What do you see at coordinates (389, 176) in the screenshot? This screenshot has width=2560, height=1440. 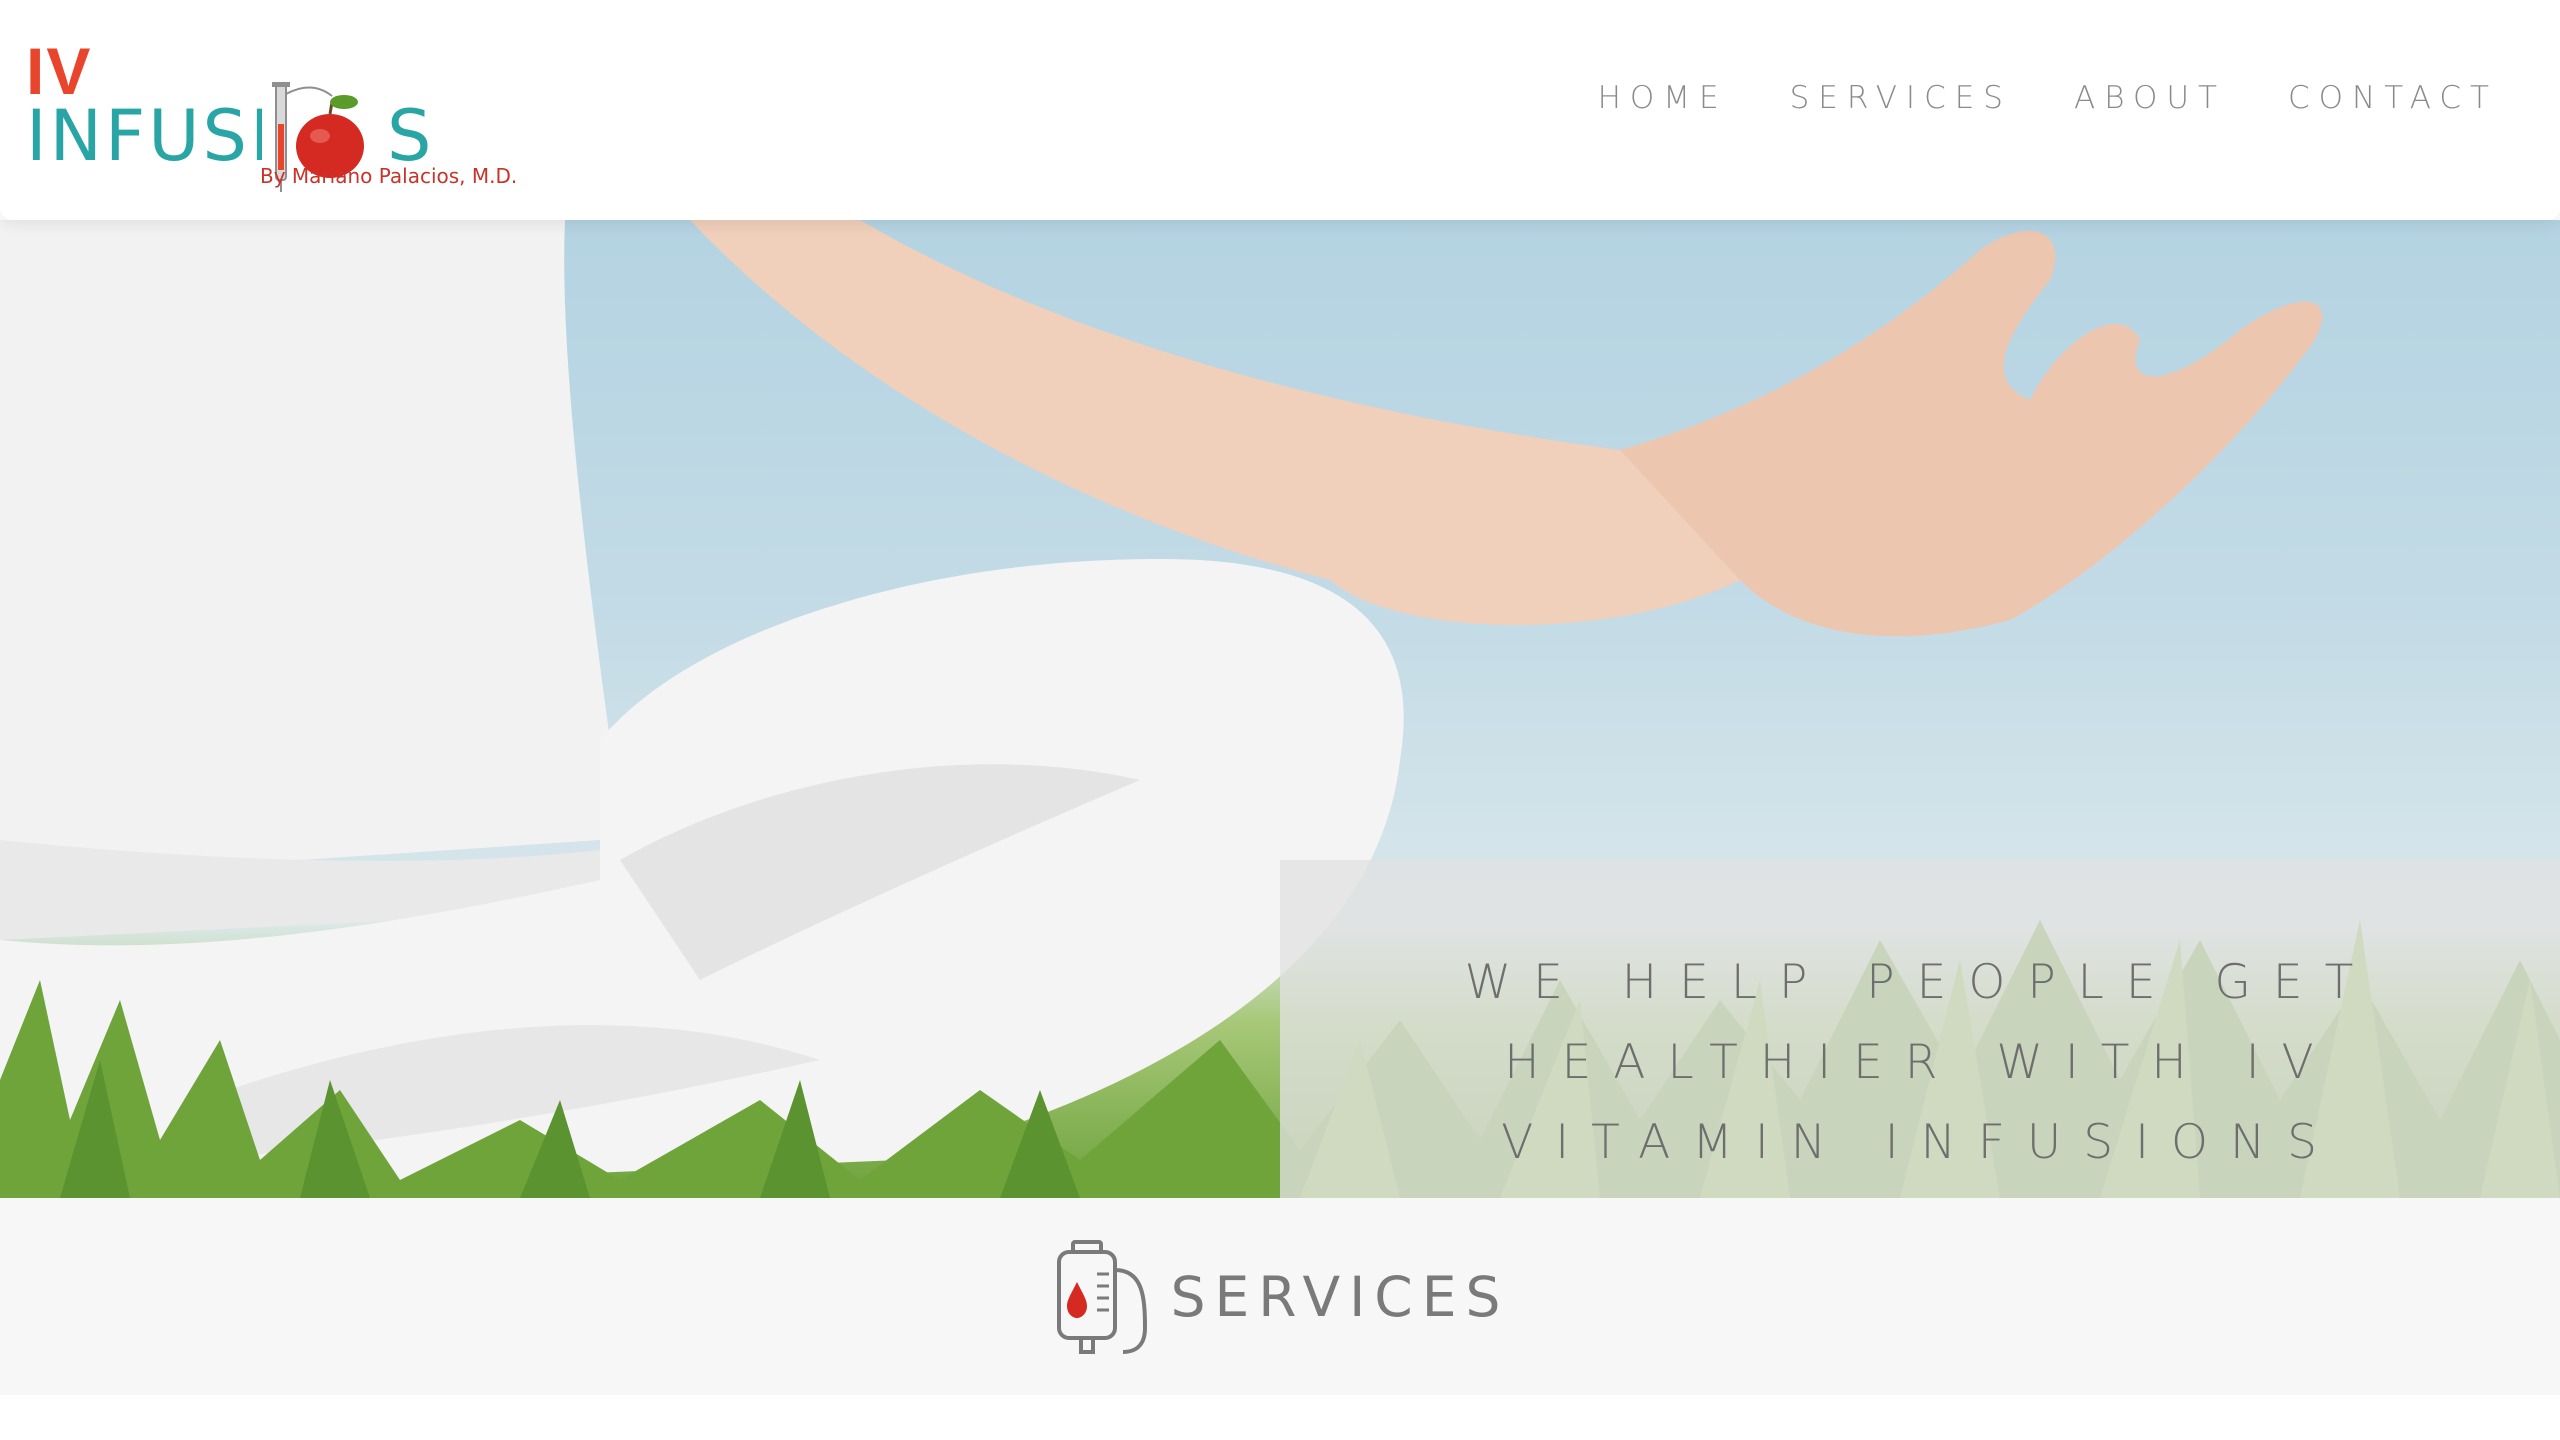 I see `logo-byline: By Mariano Palacios, M.D.` at bounding box center [389, 176].